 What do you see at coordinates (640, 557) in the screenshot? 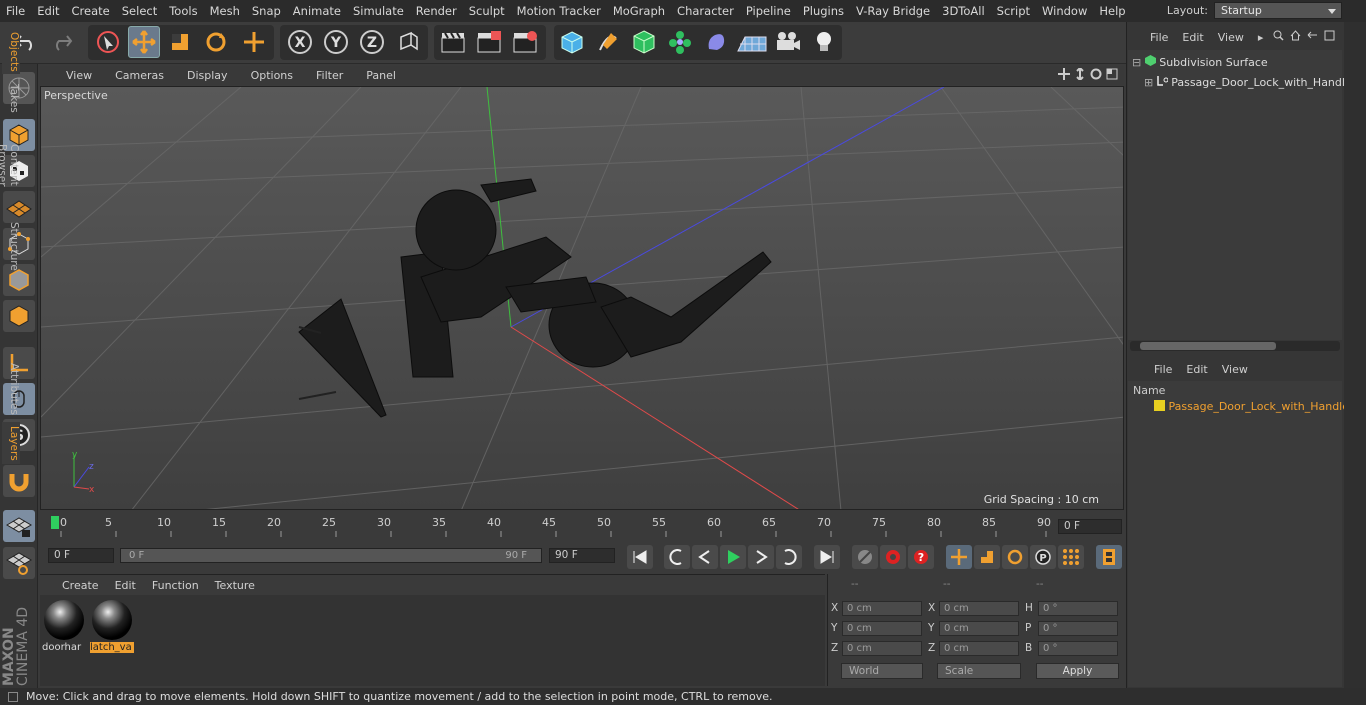
I see `go-to-start-icon` at bounding box center [640, 557].